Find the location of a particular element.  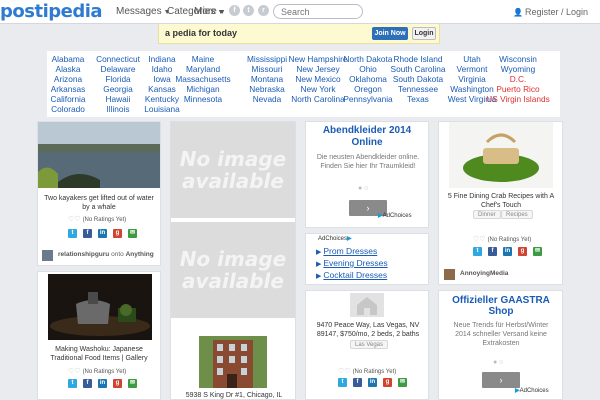

house-placeholder-icon is located at coordinates (367, 305).